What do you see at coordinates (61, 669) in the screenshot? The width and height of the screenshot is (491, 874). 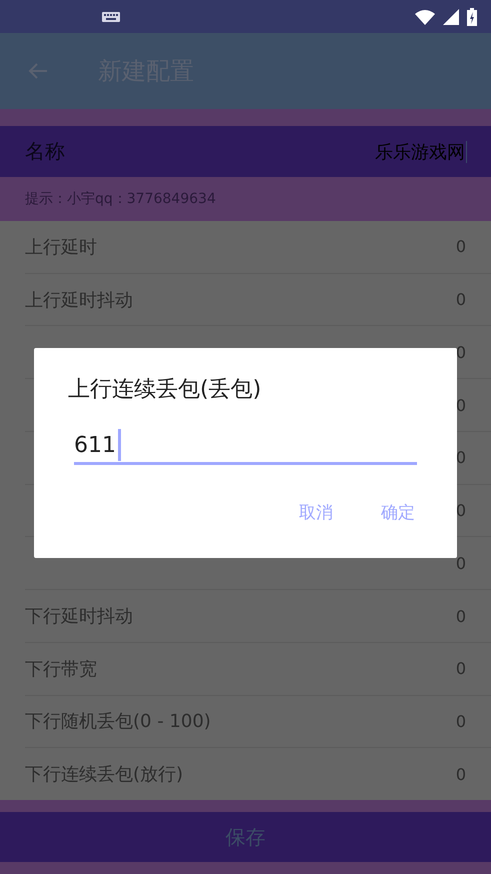 I see `setting-label: 下行带宽` at bounding box center [61, 669].